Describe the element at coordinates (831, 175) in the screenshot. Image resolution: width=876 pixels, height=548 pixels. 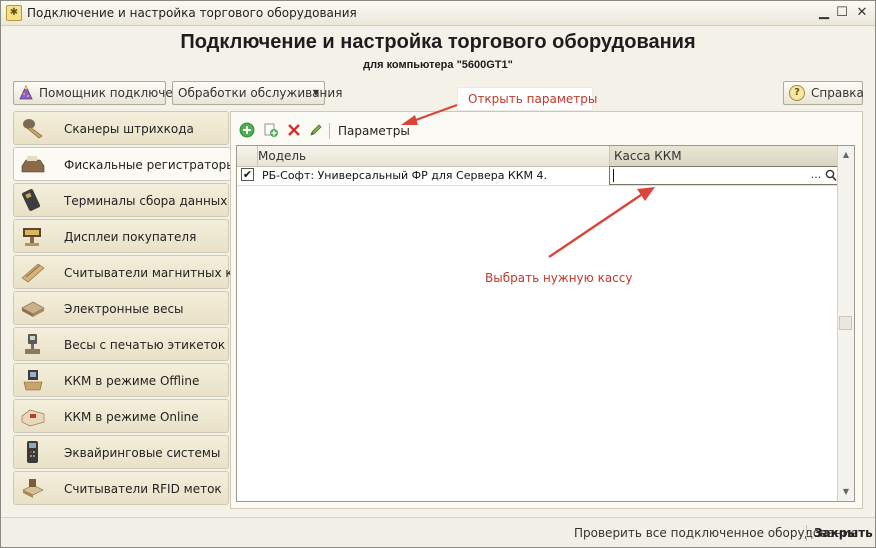
I see `search-icon` at that location.